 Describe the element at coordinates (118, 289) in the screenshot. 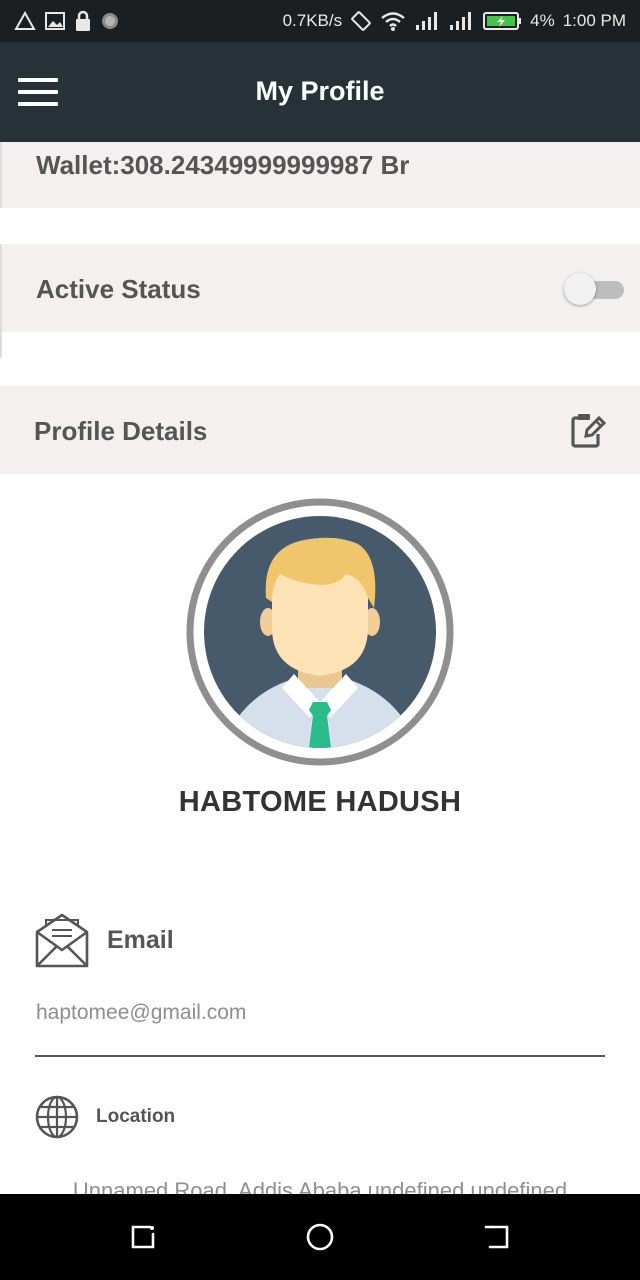

I see `active-status-label: Active Status` at that location.